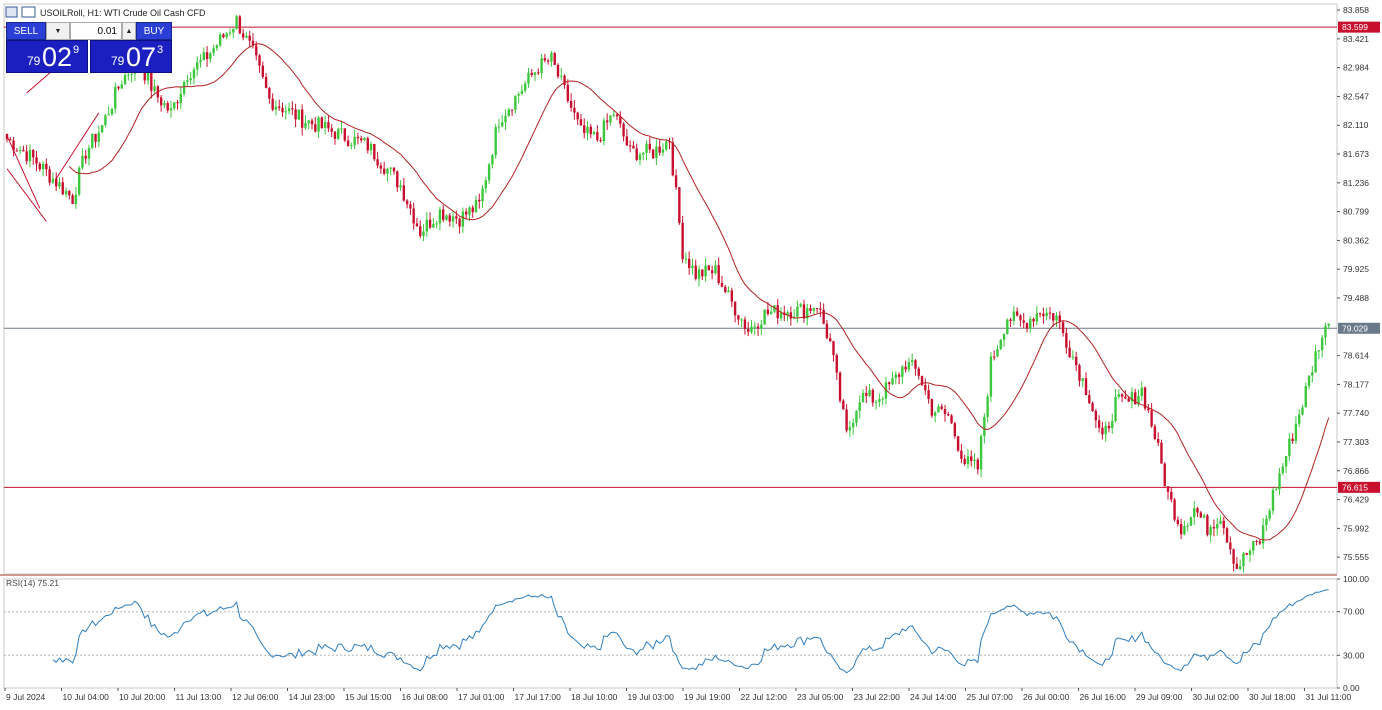  I want to click on lot-increase-icon: ▲, so click(129, 31).